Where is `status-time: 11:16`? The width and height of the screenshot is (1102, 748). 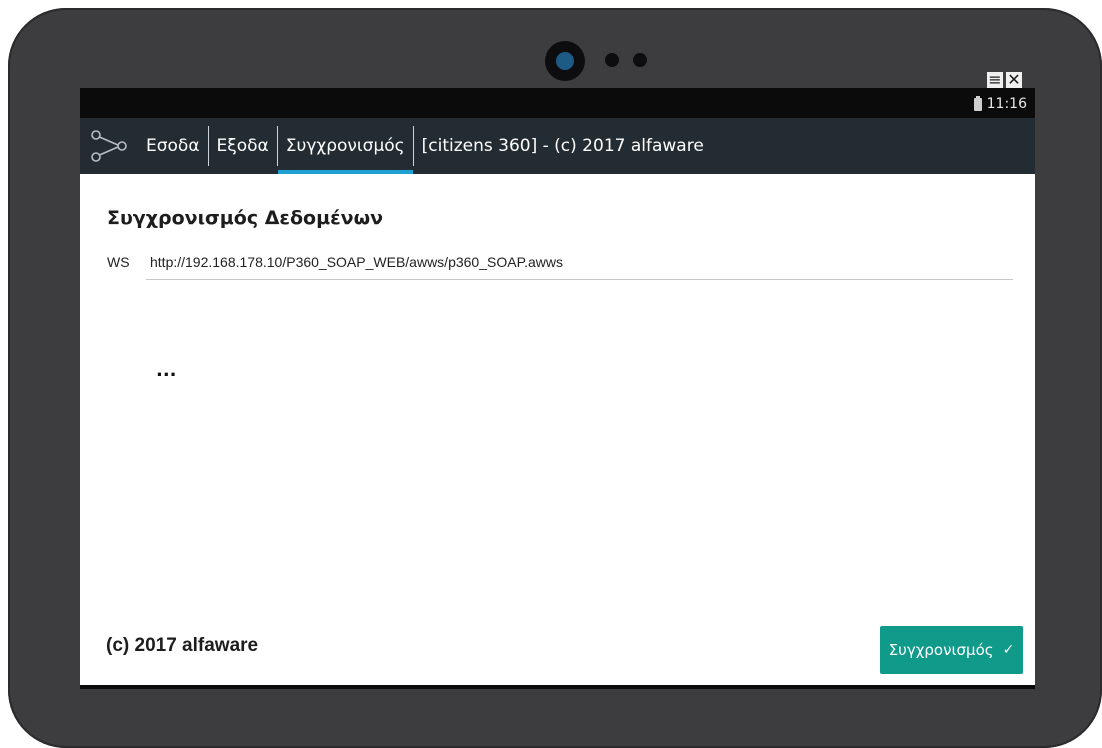
status-time: 11:16 is located at coordinates (1006, 104).